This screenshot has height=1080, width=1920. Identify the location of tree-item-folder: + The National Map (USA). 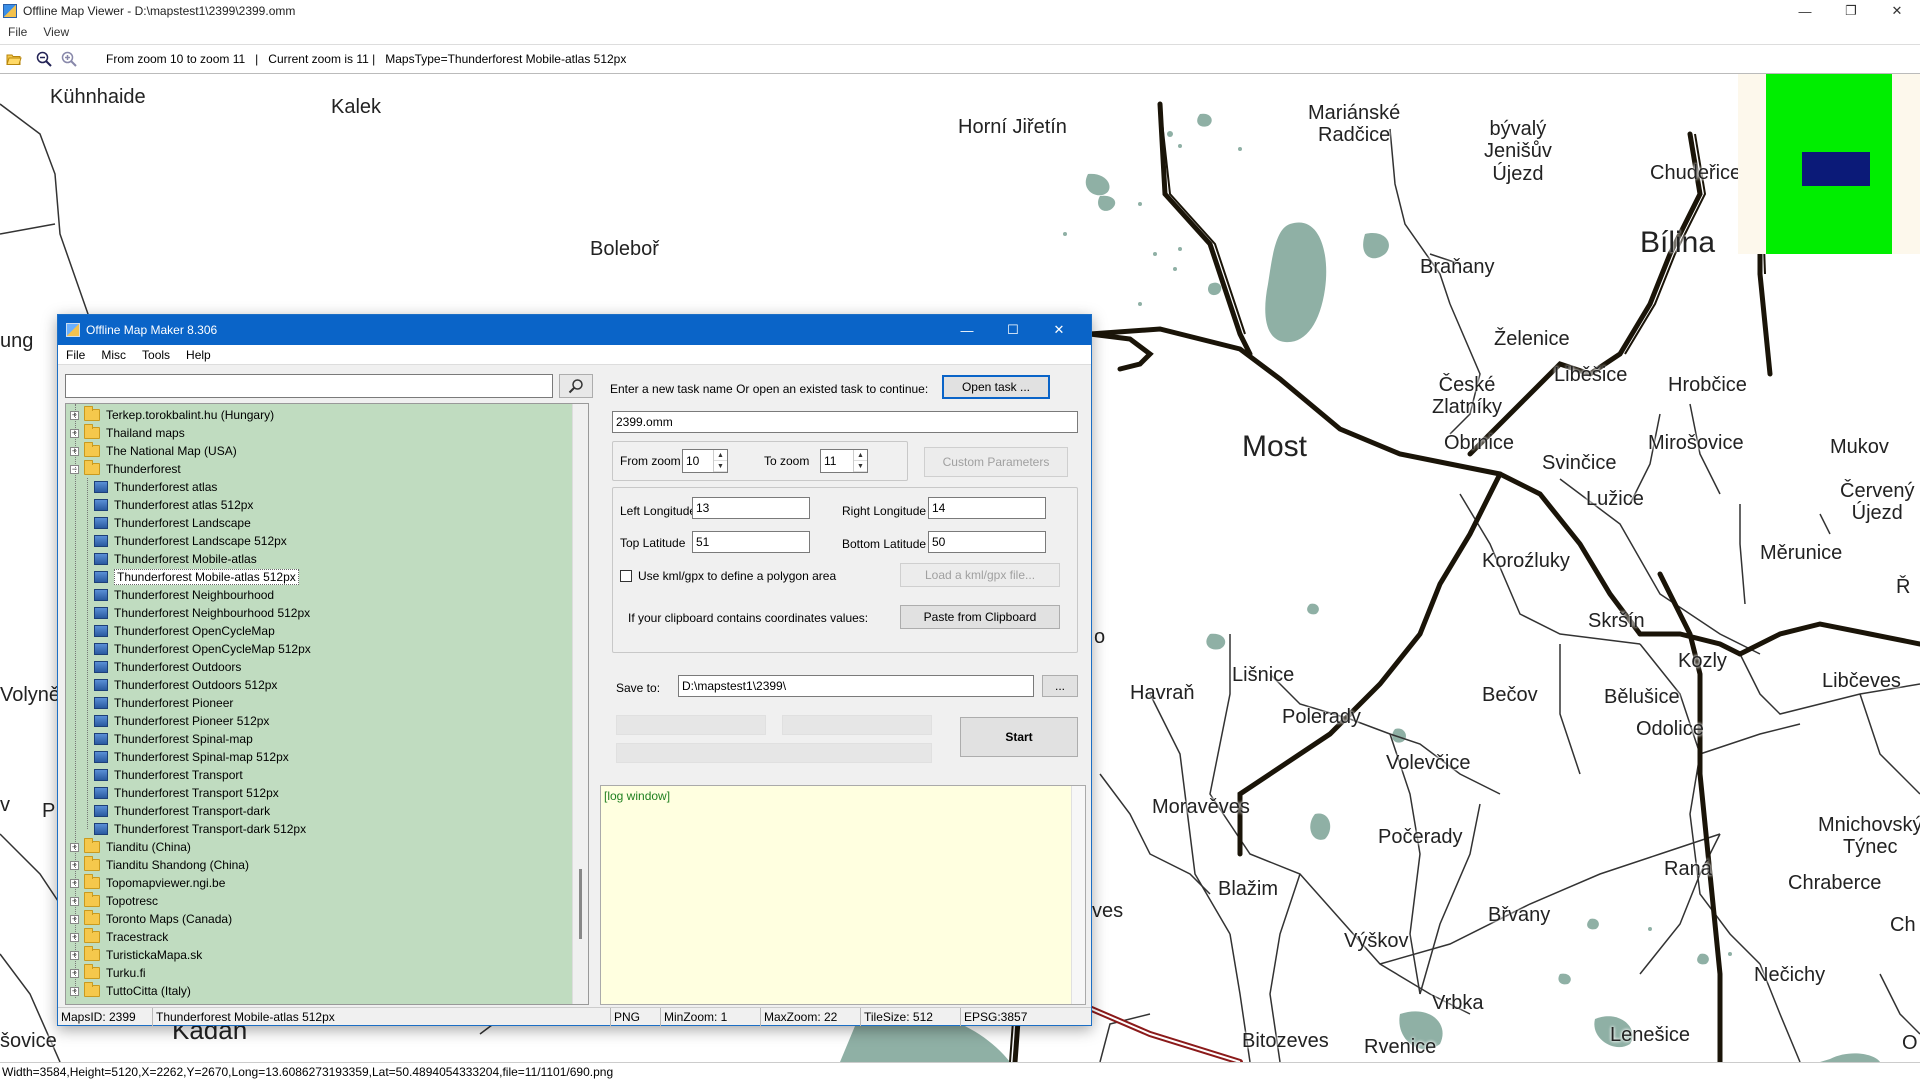
(153, 451).